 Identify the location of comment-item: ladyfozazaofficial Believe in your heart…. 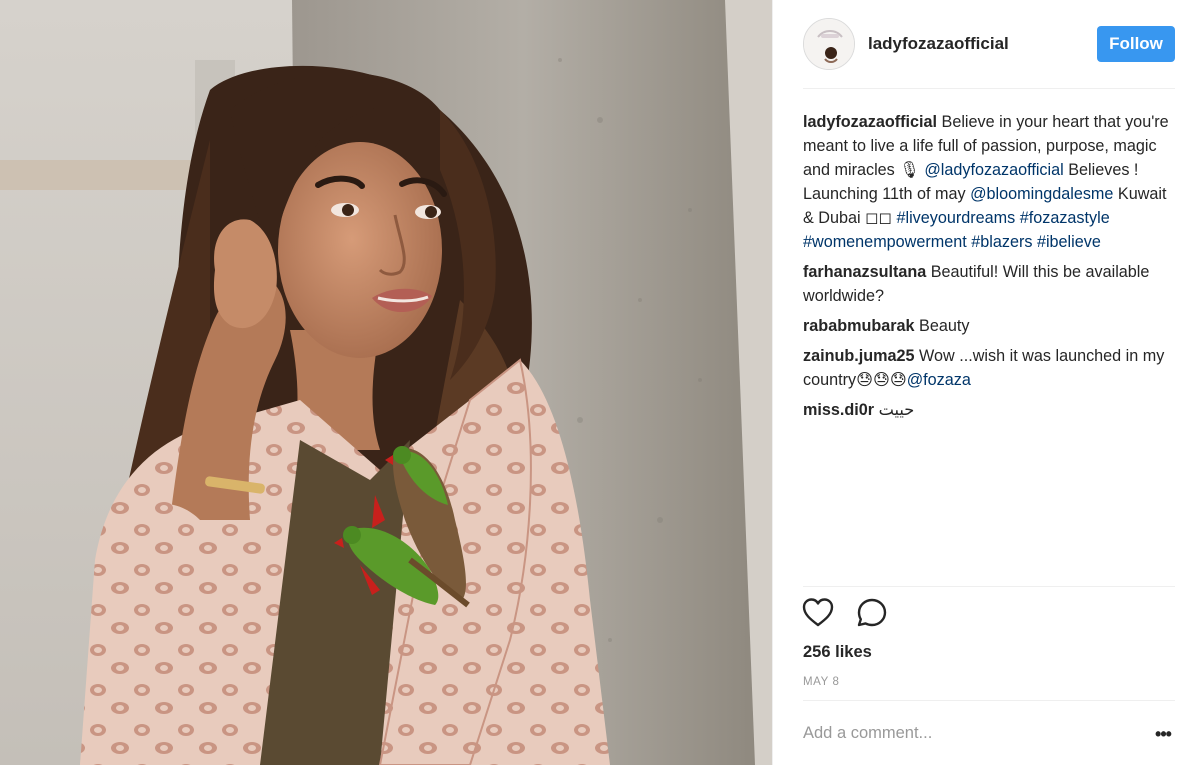
(989, 182).